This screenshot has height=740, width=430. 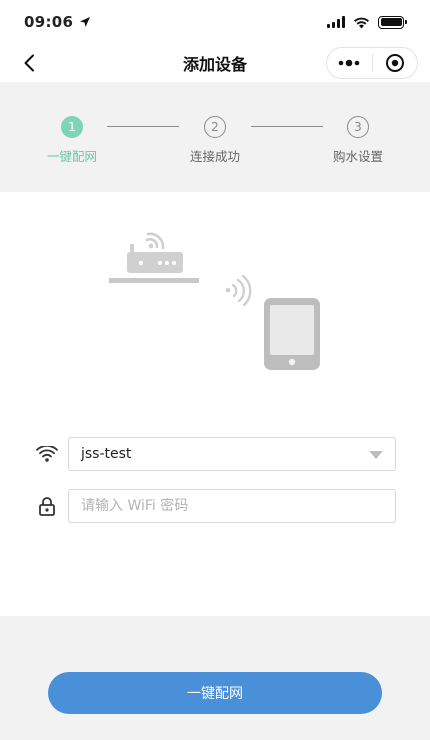 I want to click on cellular-signal-icon, so click(x=336, y=22).